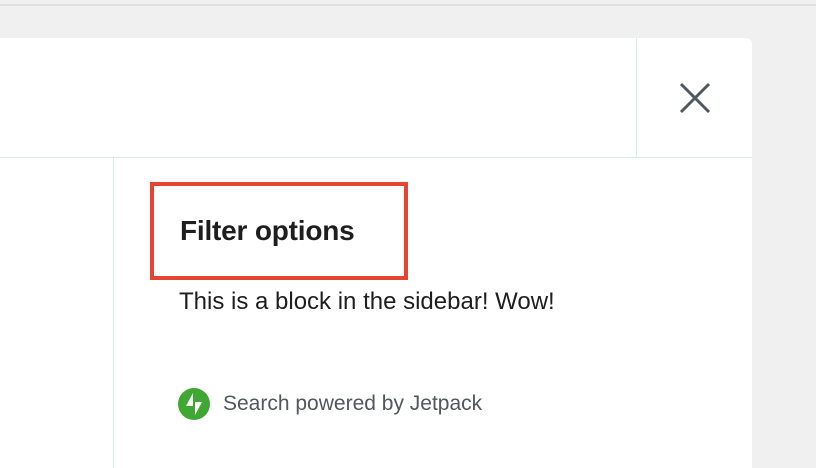 The height and width of the screenshot is (468, 816). I want to click on highlight-annotation: Filter options, so click(279, 231).